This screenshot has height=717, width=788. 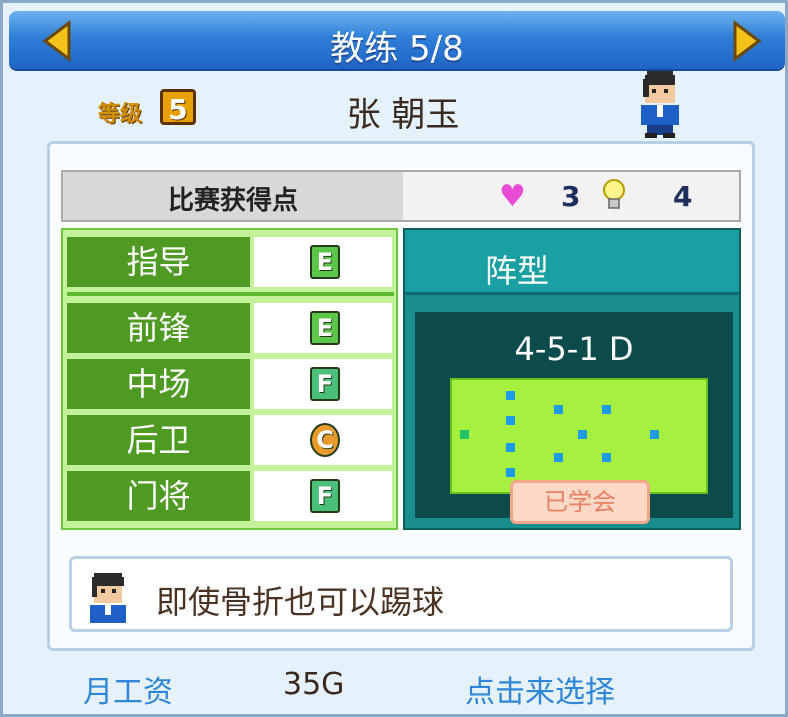 I want to click on formation-header: 阵型, so click(x=572, y=262).